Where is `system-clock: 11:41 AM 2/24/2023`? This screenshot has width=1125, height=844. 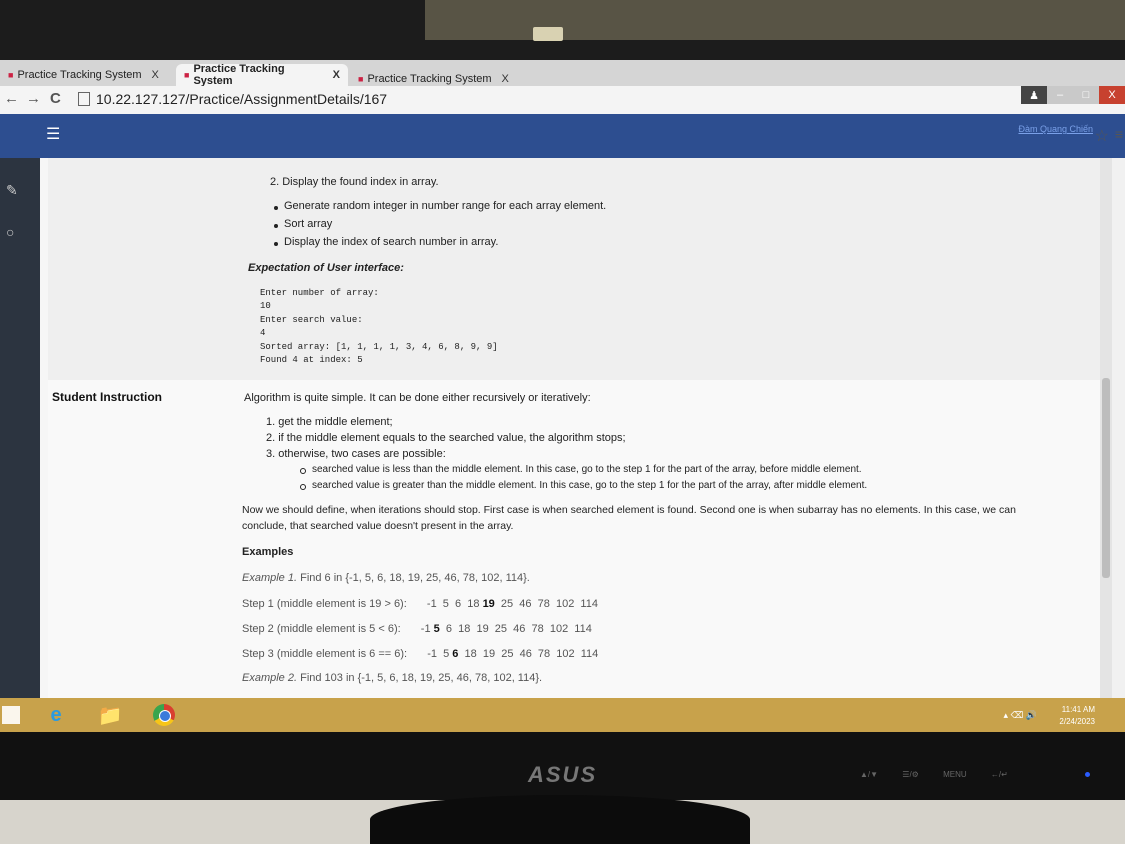 system-clock: 11:41 AM 2/24/2023 is located at coordinates (1077, 716).